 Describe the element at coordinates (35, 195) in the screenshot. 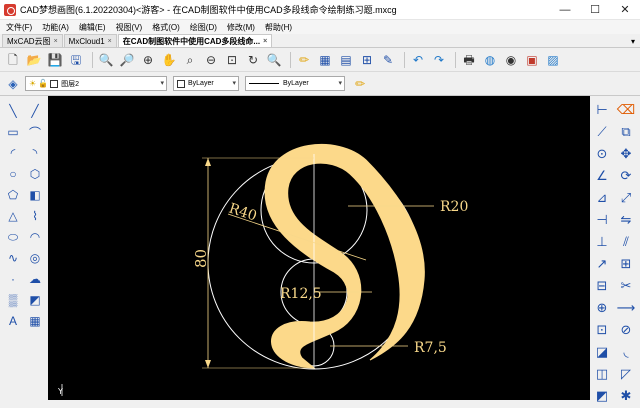

I see `block-icon: ◧` at that location.